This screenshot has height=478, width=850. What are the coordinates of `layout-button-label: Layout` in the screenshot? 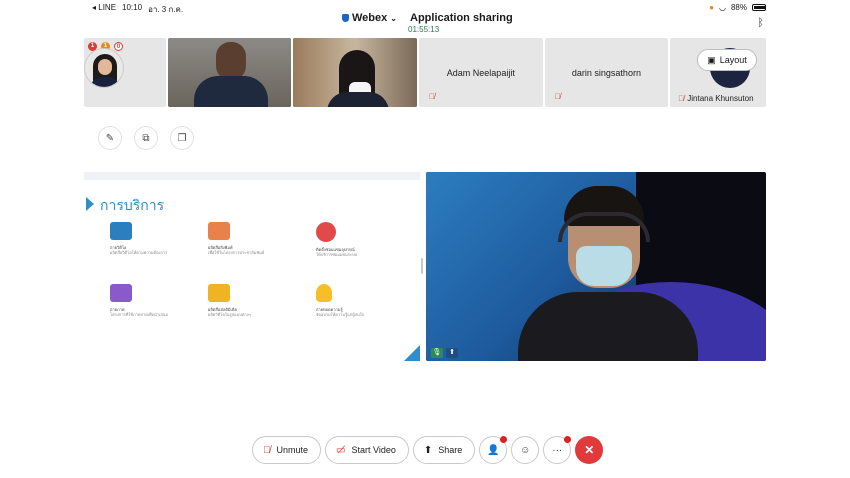 It's located at (733, 60).